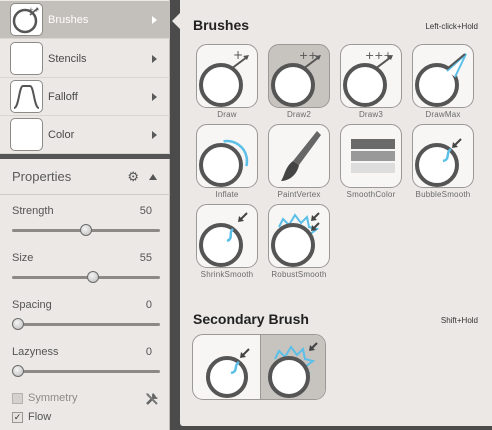  What do you see at coordinates (371, 114) in the screenshot?
I see `brush-label: Draw3` at bounding box center [371, 114].